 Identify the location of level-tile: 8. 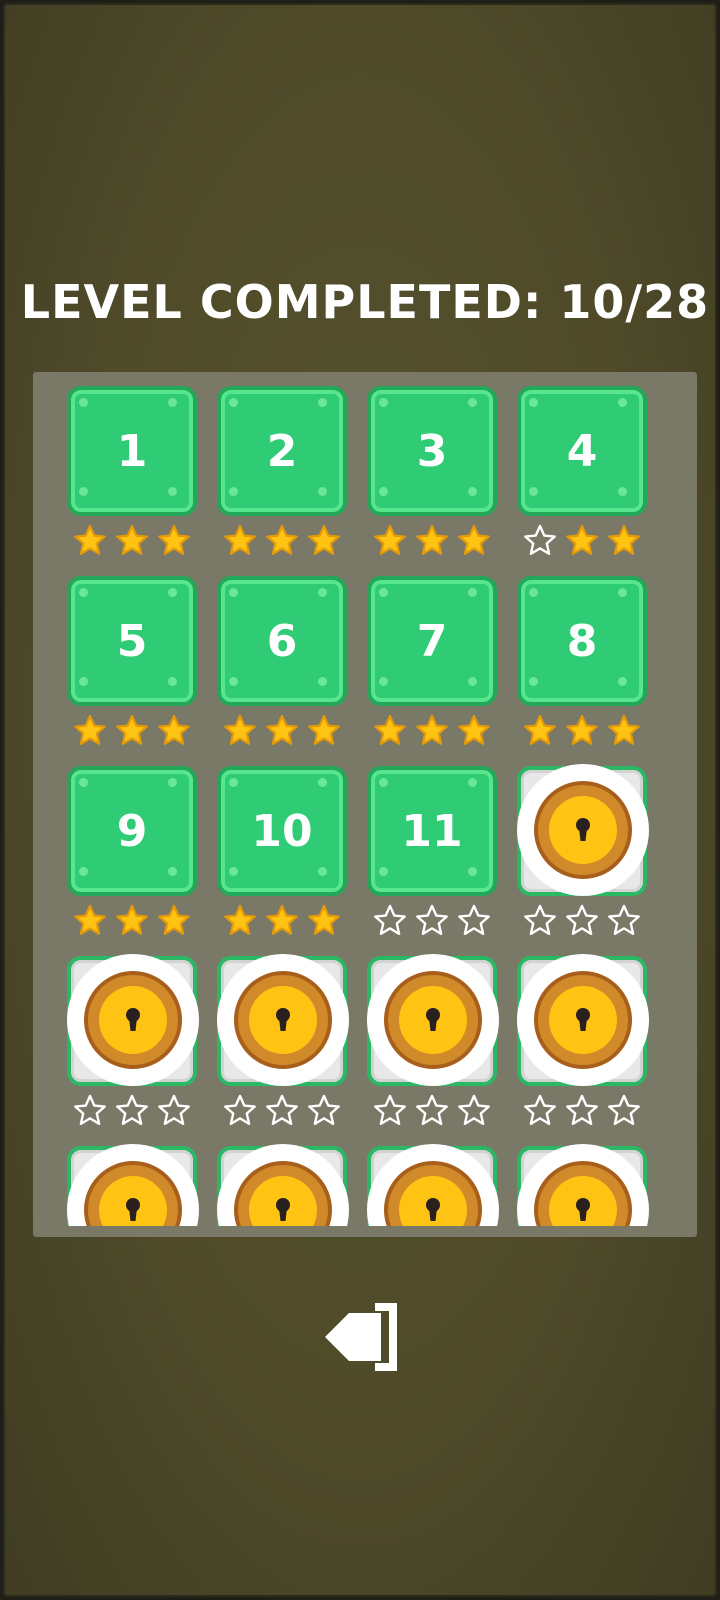
(582, 641).